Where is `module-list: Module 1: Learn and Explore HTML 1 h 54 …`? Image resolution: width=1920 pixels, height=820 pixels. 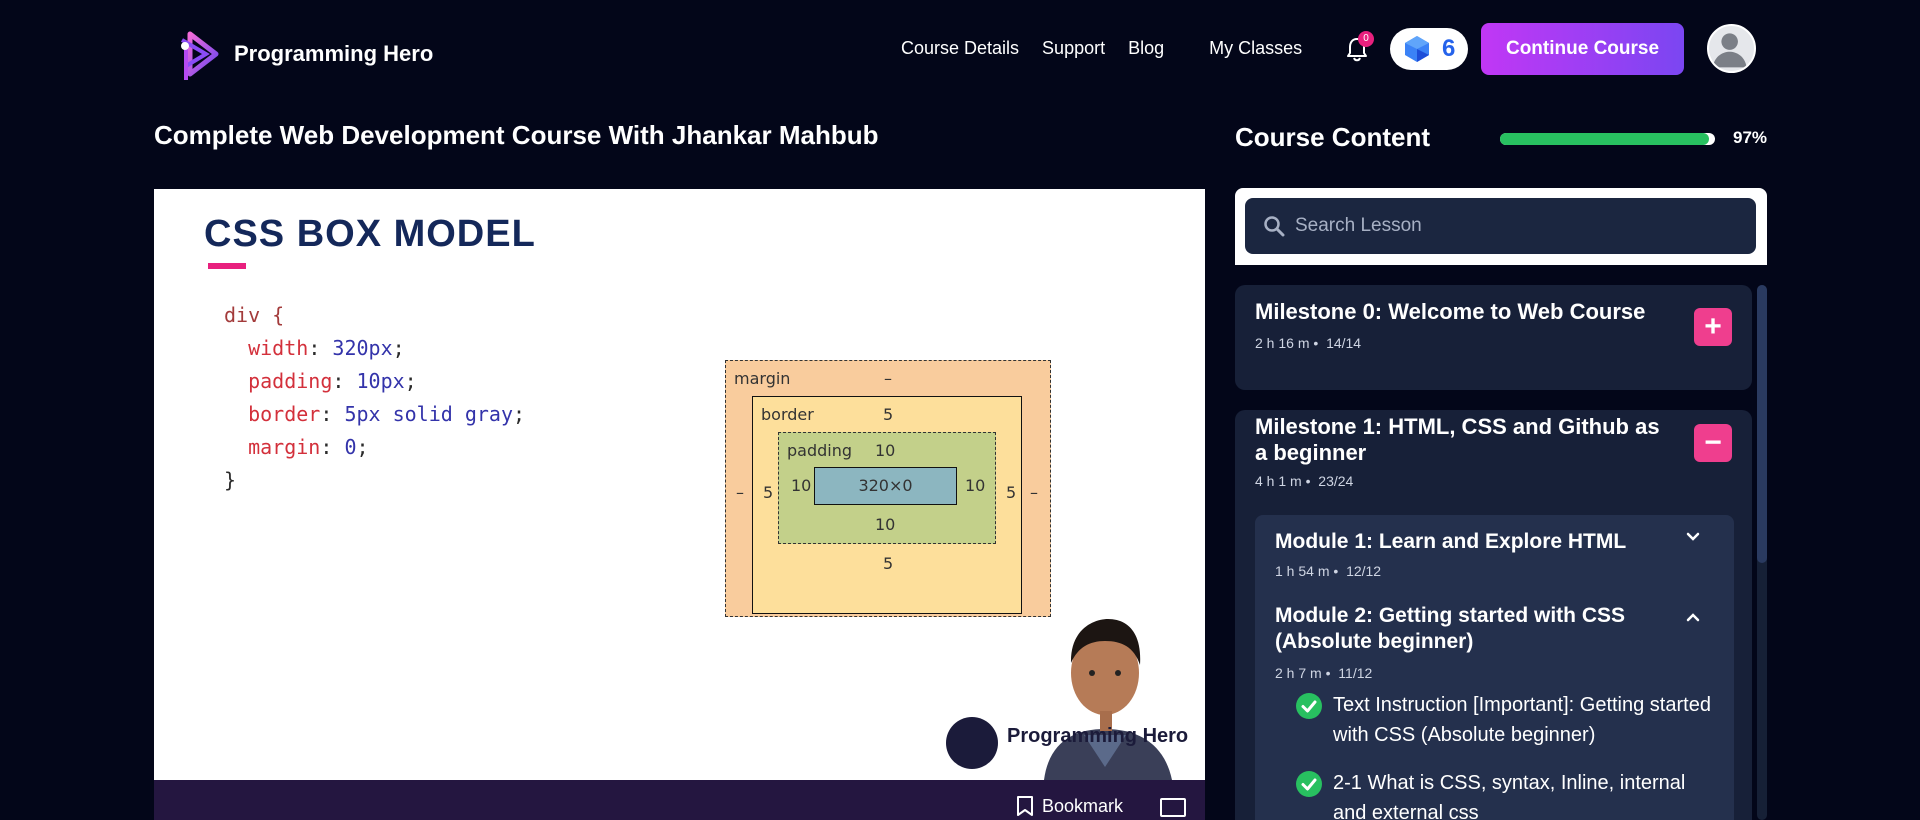
module-list: Module 1: Learn and Explore HTML 1 h 54 … is located at coordinates (1494, 667).